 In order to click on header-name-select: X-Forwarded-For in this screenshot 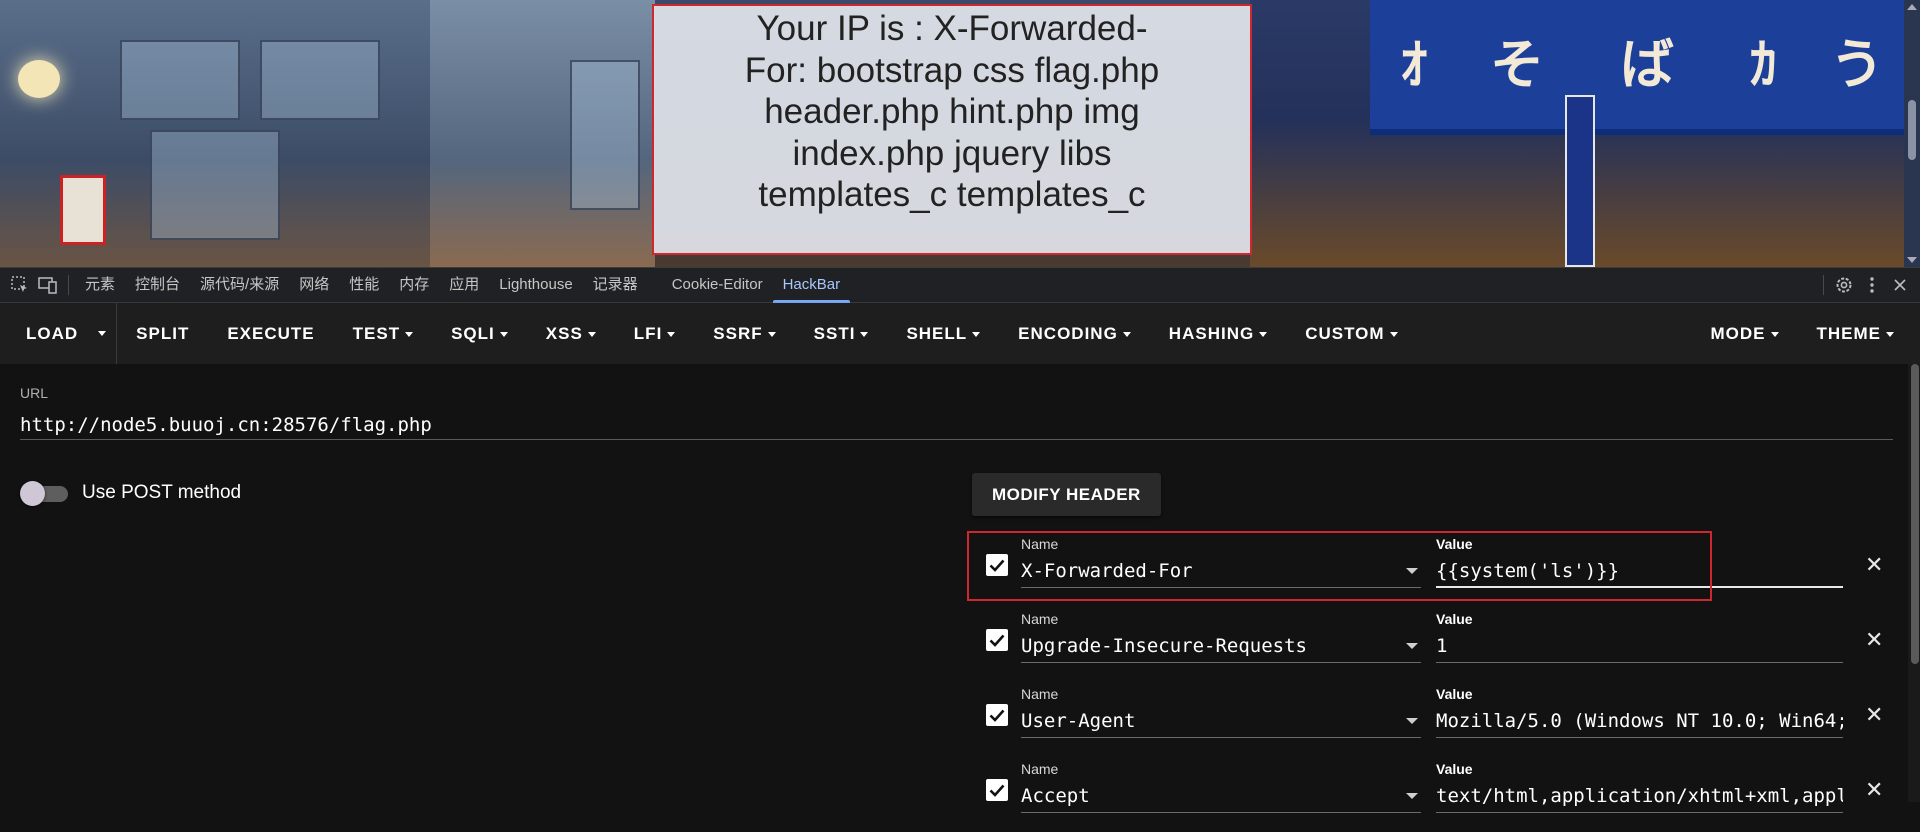, I will do `click(1221, 571)`.